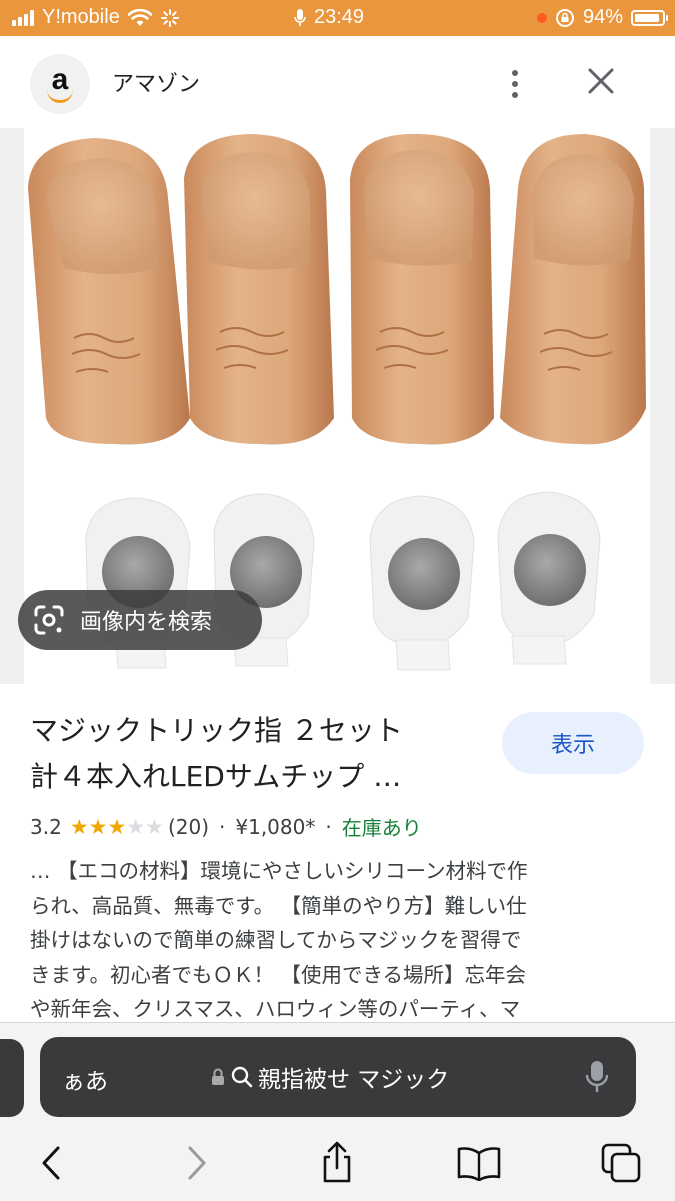  Describe the element at coordinates (276, 940) in the screenshot. I see `description-line: 掛けはないので簡単の練習してからマジックを習得で` at that location.